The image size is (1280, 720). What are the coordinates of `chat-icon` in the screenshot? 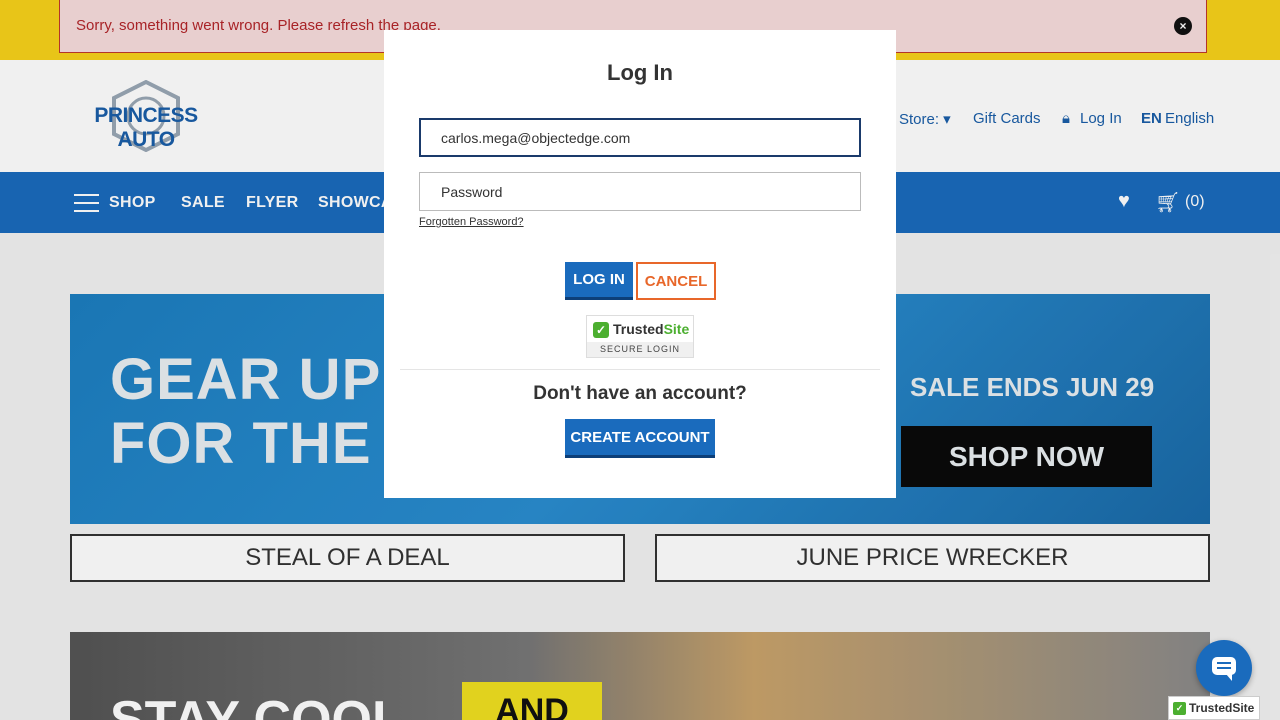 It's located at (1224, 669).